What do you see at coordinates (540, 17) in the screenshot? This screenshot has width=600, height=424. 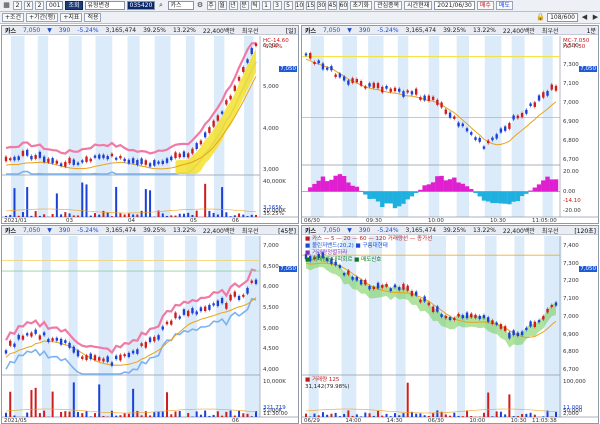 I see `lock-icon: 🔒` at bounding box center [540, 17].